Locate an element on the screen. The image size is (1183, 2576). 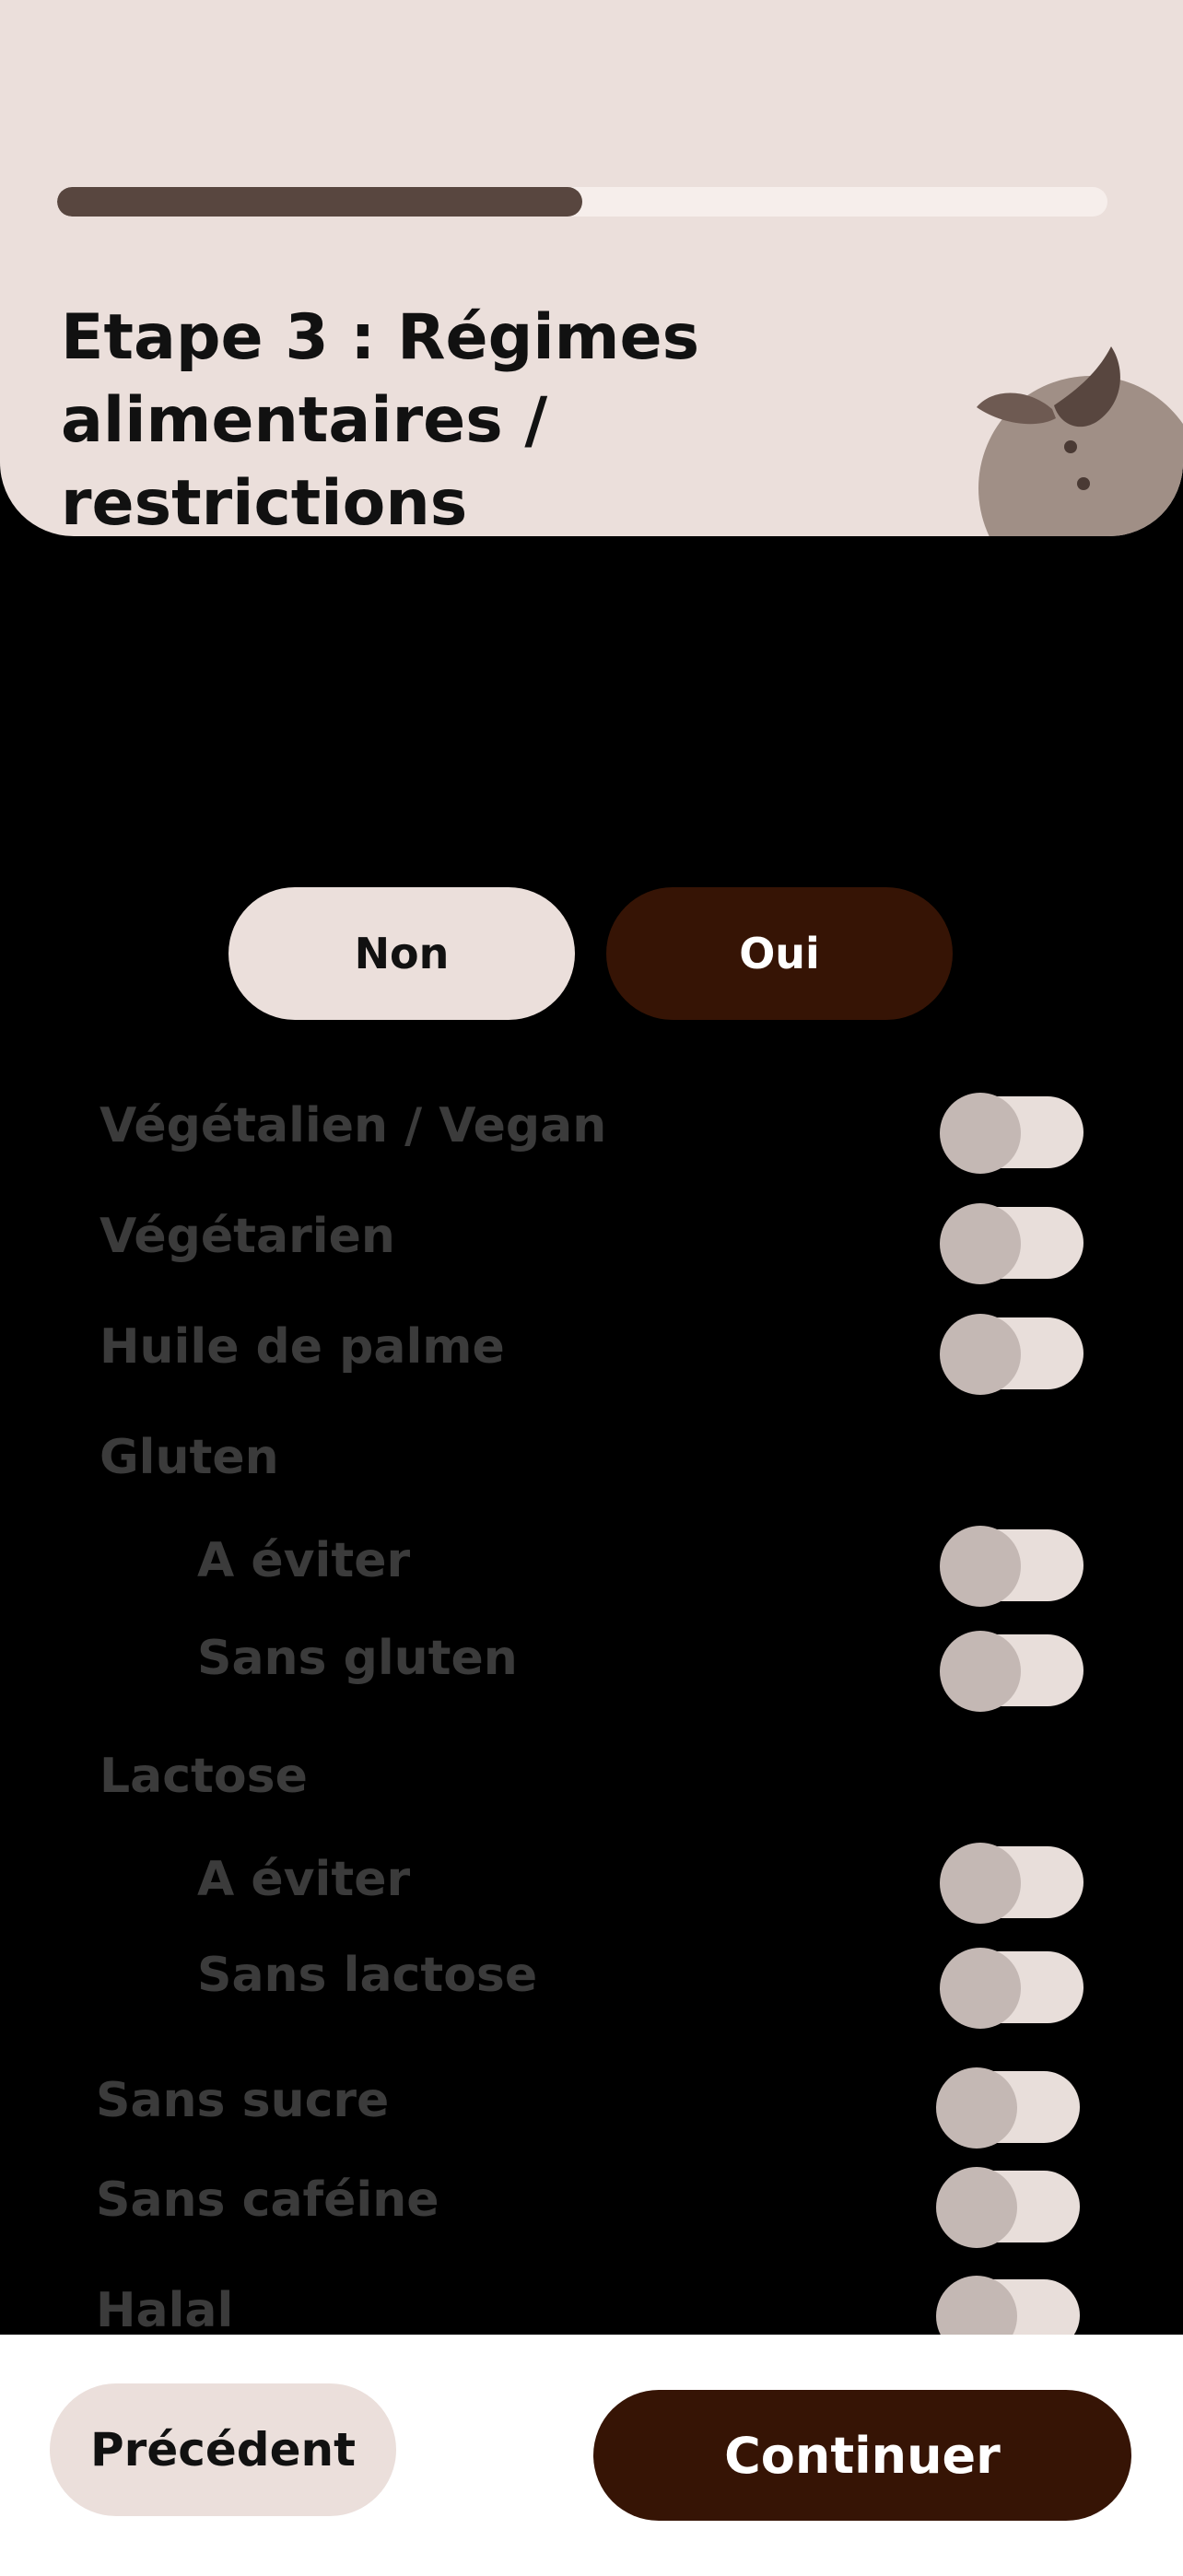
non-button: Non is located at coordinates (402, 953).